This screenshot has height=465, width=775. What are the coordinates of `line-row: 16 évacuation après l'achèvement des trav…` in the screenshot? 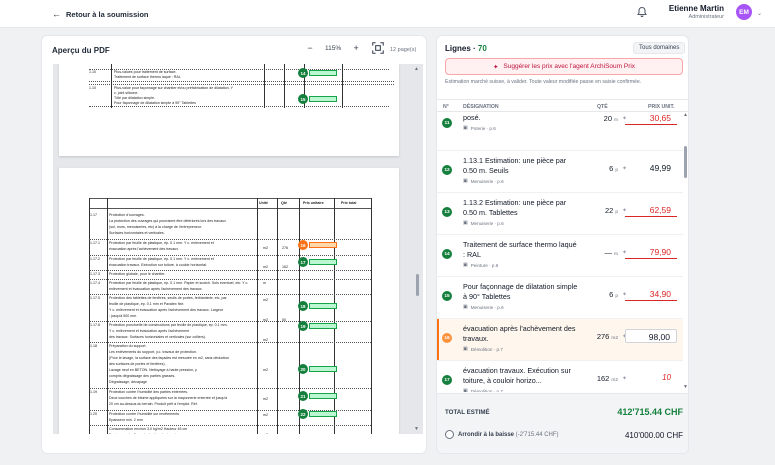 It's located at (560, 340).